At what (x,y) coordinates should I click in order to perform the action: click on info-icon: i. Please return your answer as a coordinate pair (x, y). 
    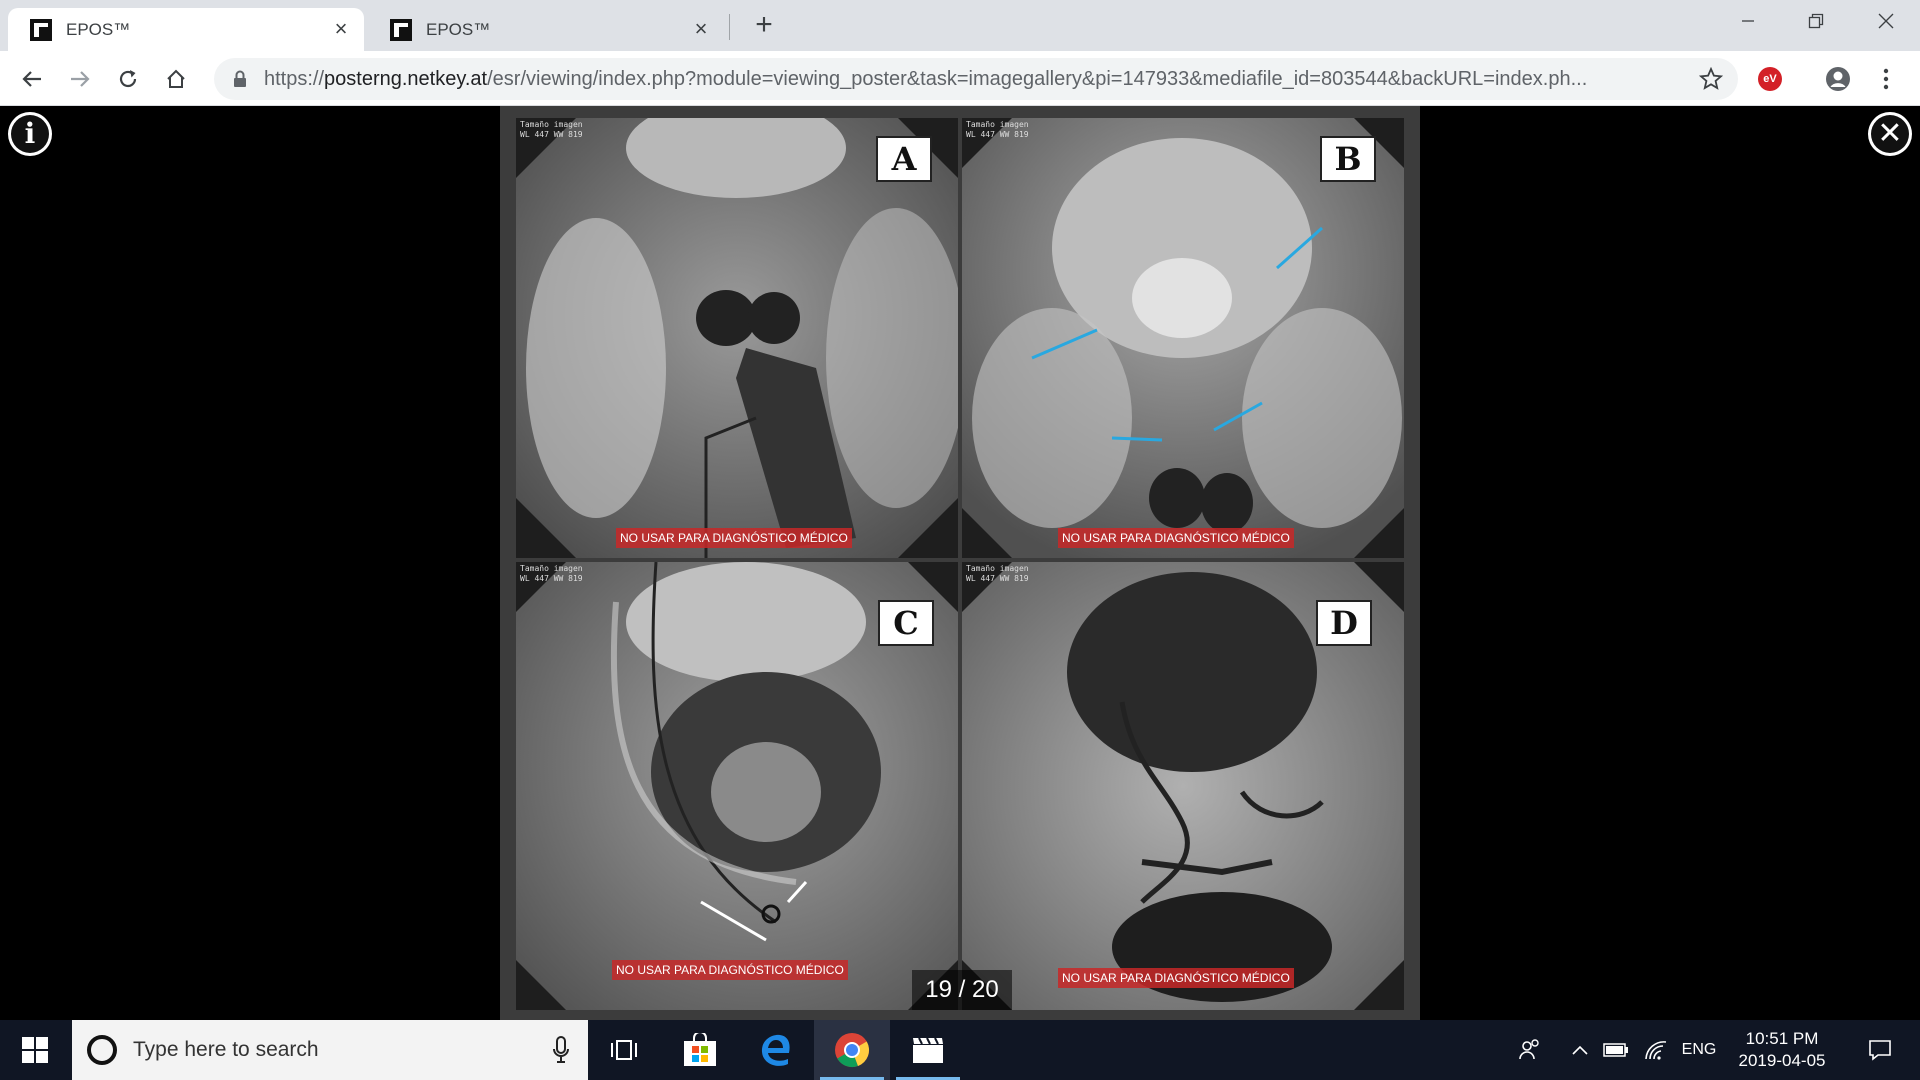
    Looking at the image, I should click on (30, 134).